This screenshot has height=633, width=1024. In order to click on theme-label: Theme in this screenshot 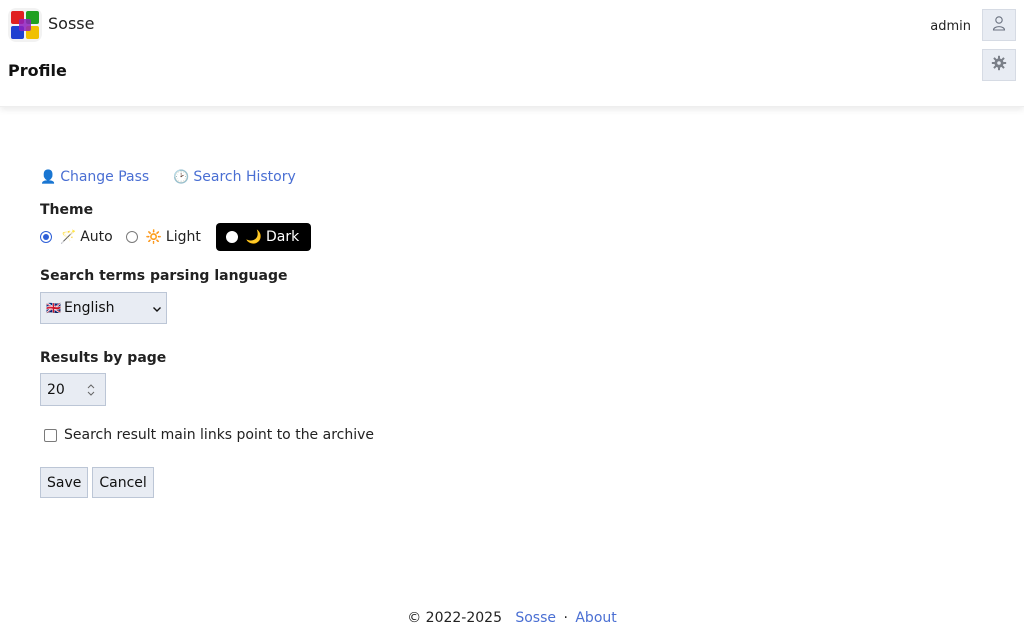, I will do `click(67, 210)`.